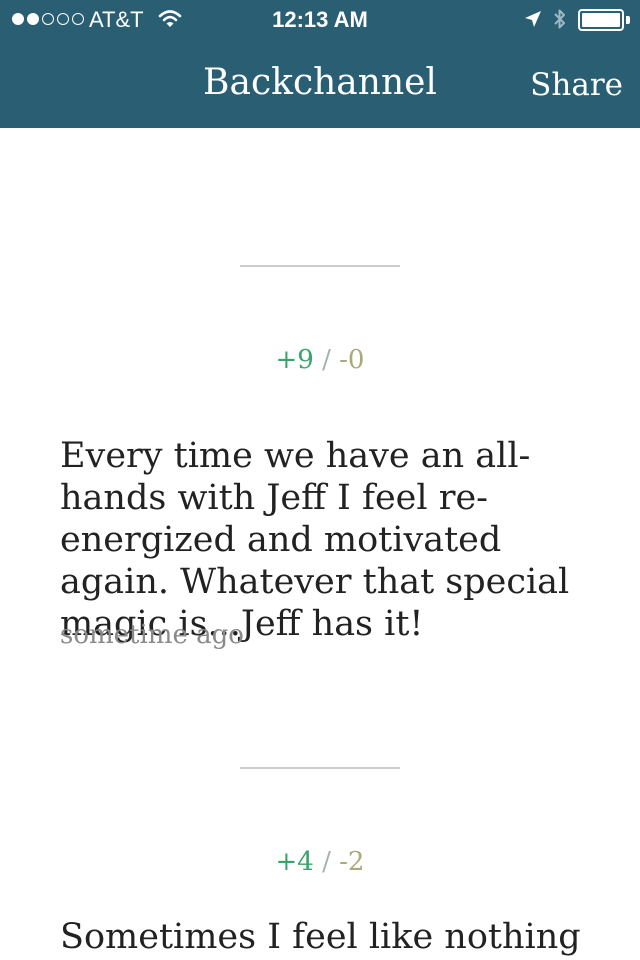 Image resolution: width=640 pixels, height=960 pixels. What do you see at coordinates (320, 360) in the screenshot?
I see `vote-count: +9 / -0` at bounding box center [320, 360].